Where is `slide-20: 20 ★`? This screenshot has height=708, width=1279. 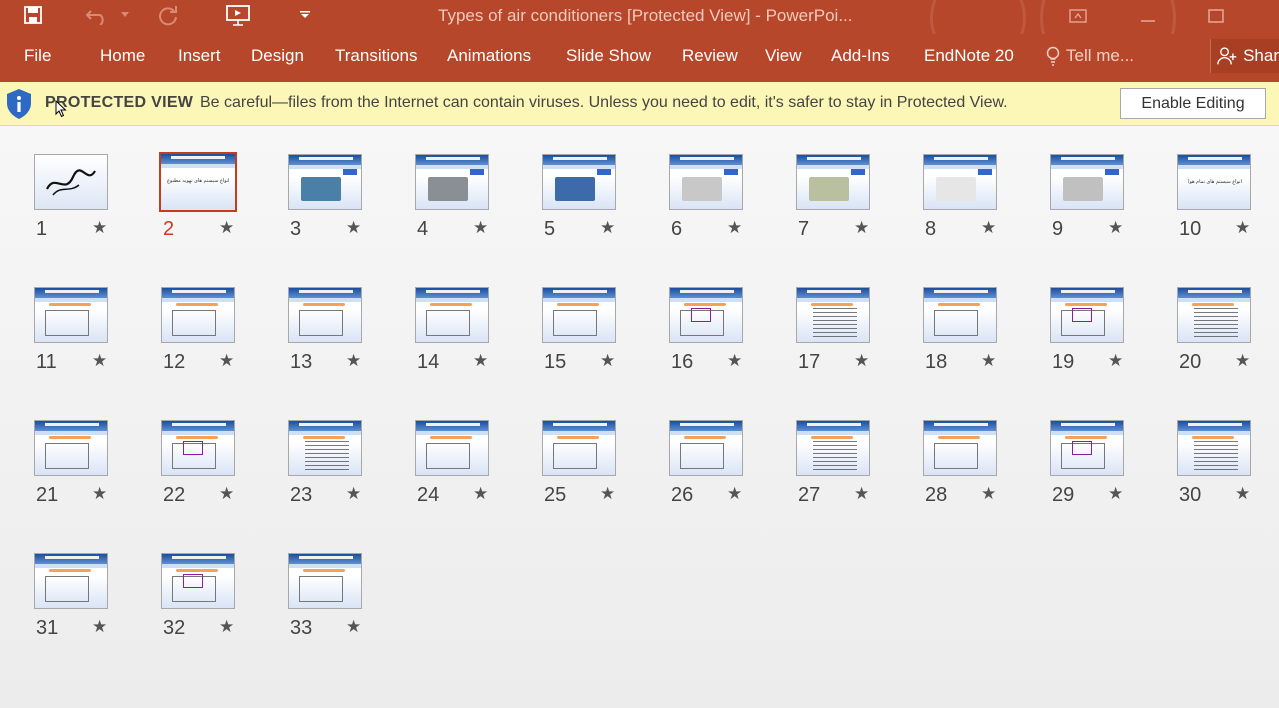
slide-20: 20 ★ is located at coordinates (1228, 337).